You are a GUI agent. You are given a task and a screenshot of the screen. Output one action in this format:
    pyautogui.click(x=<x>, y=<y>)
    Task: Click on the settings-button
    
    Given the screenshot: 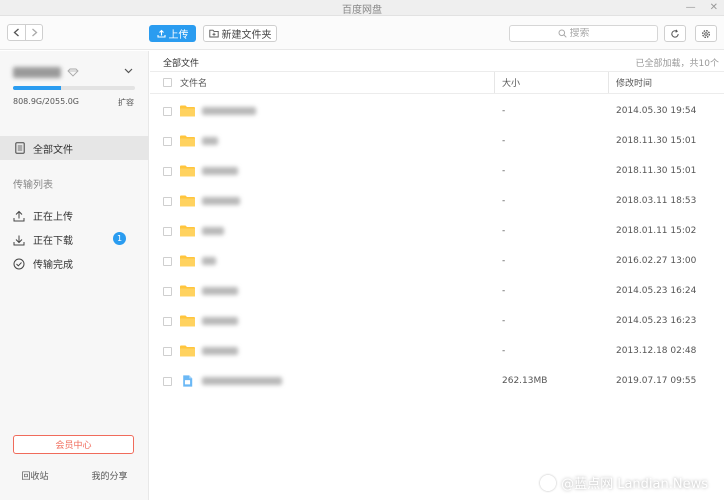 What is the action you would take?
    pyautogui.click(x=706, y=33)
    